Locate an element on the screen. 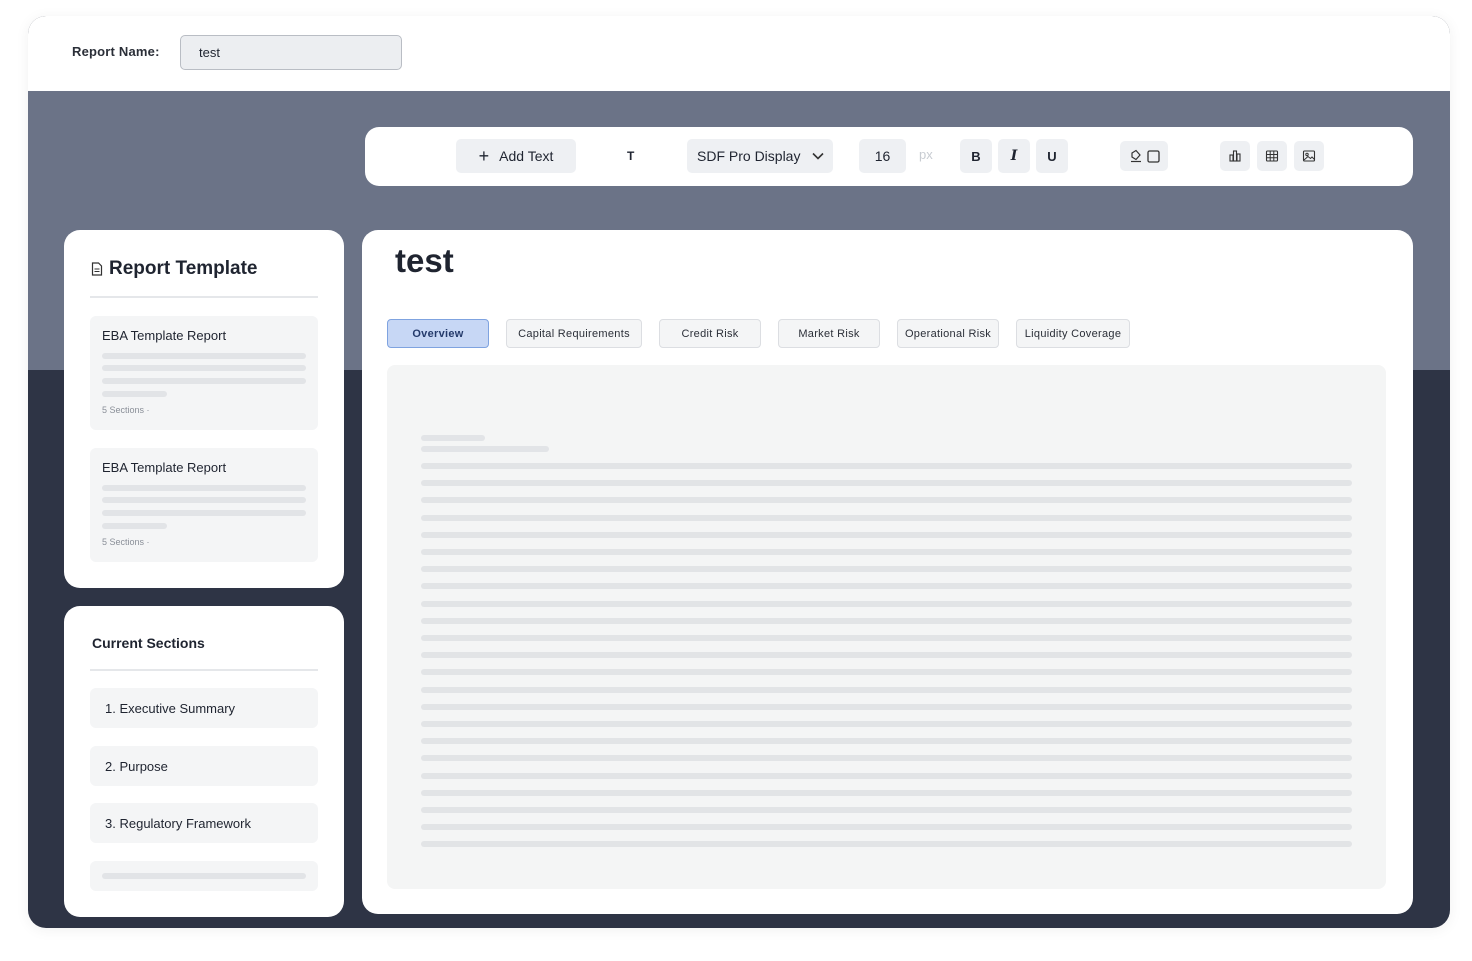 The height and width of the screenshot is (961, 1472). editor-toolbar: + Add Text T SDF Pro Display 16 px B I U is located at coordinates (889, 156).